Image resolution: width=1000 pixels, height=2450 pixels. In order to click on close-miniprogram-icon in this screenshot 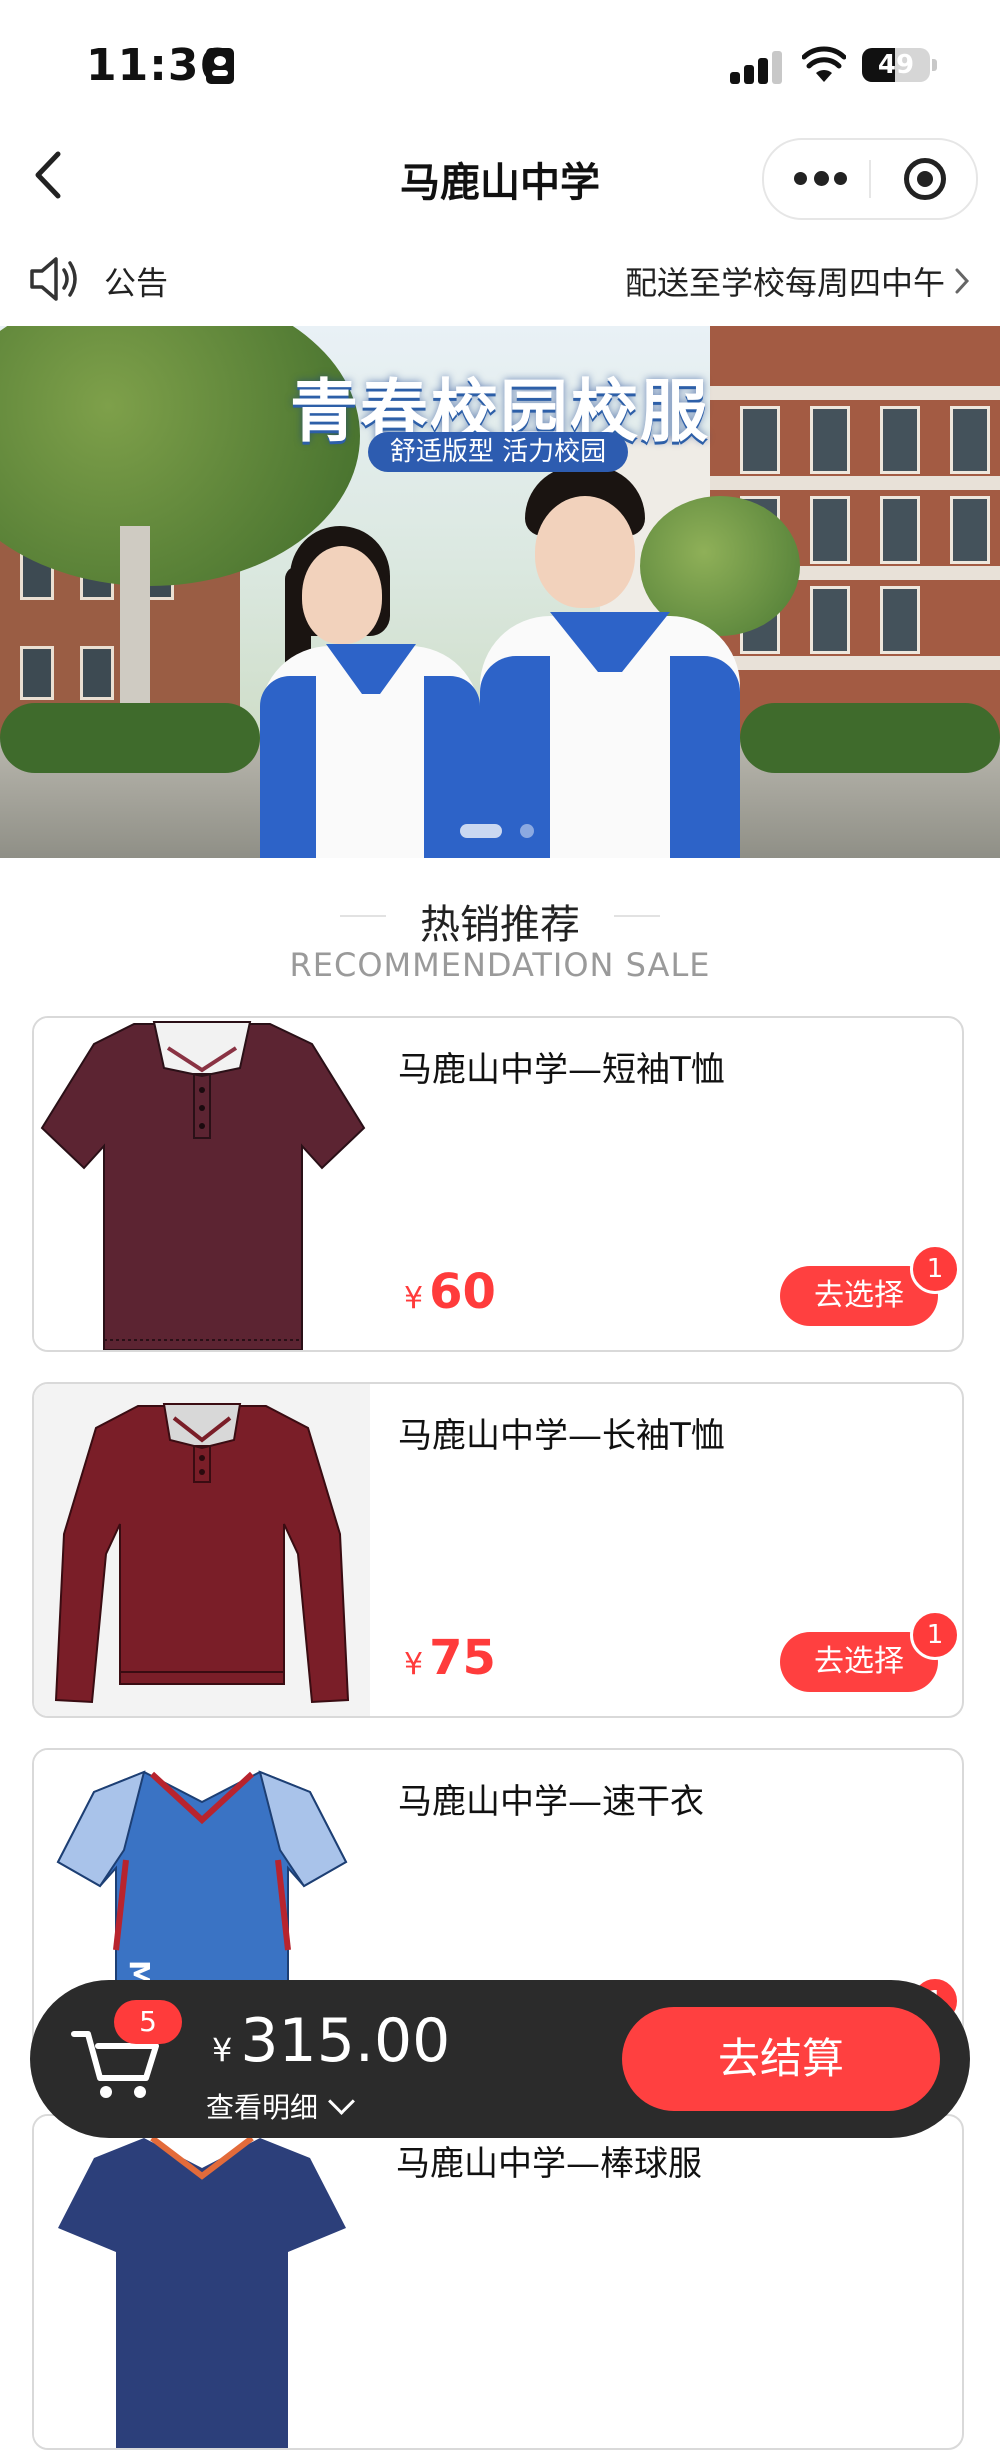, I will do `click(925, 179)`.